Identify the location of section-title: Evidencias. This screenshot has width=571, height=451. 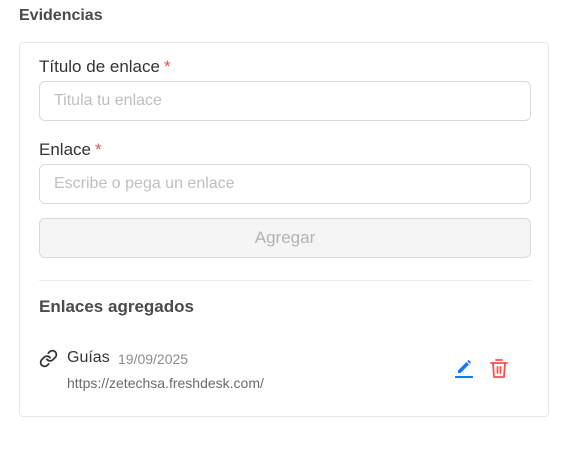
(61, 15).